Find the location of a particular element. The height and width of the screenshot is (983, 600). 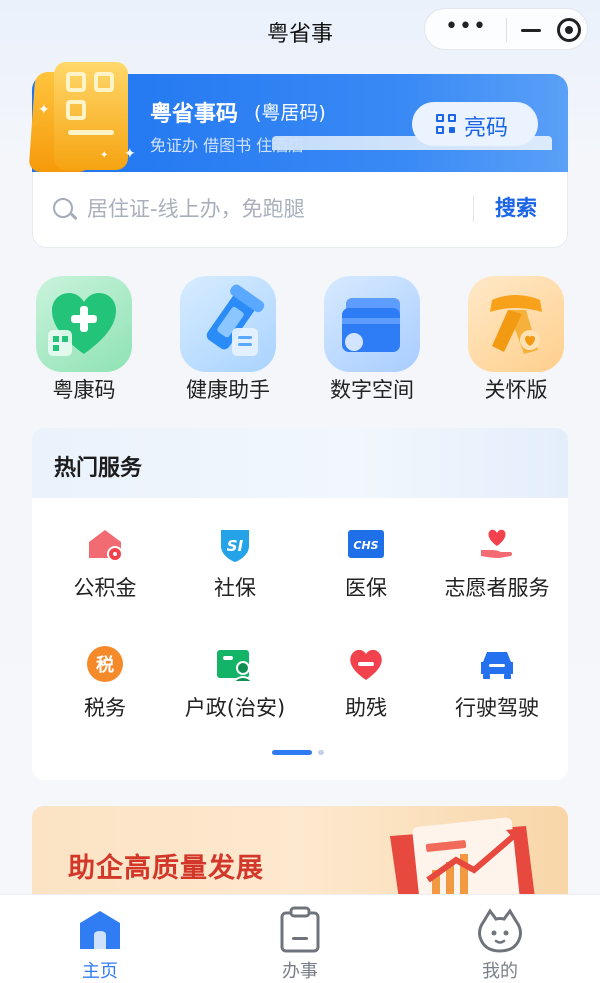

promo-title: 助企高质量发展 is located at coordinates (166, 868).